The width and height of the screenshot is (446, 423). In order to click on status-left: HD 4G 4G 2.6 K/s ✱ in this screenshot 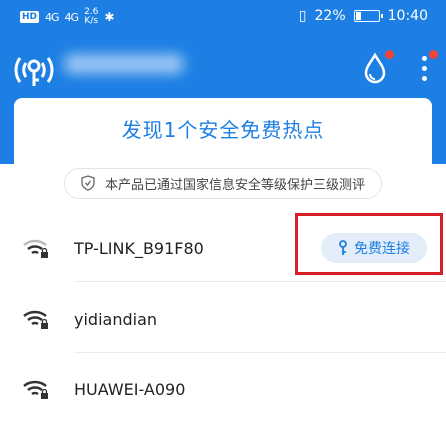, I will do `click(67, 17)`.